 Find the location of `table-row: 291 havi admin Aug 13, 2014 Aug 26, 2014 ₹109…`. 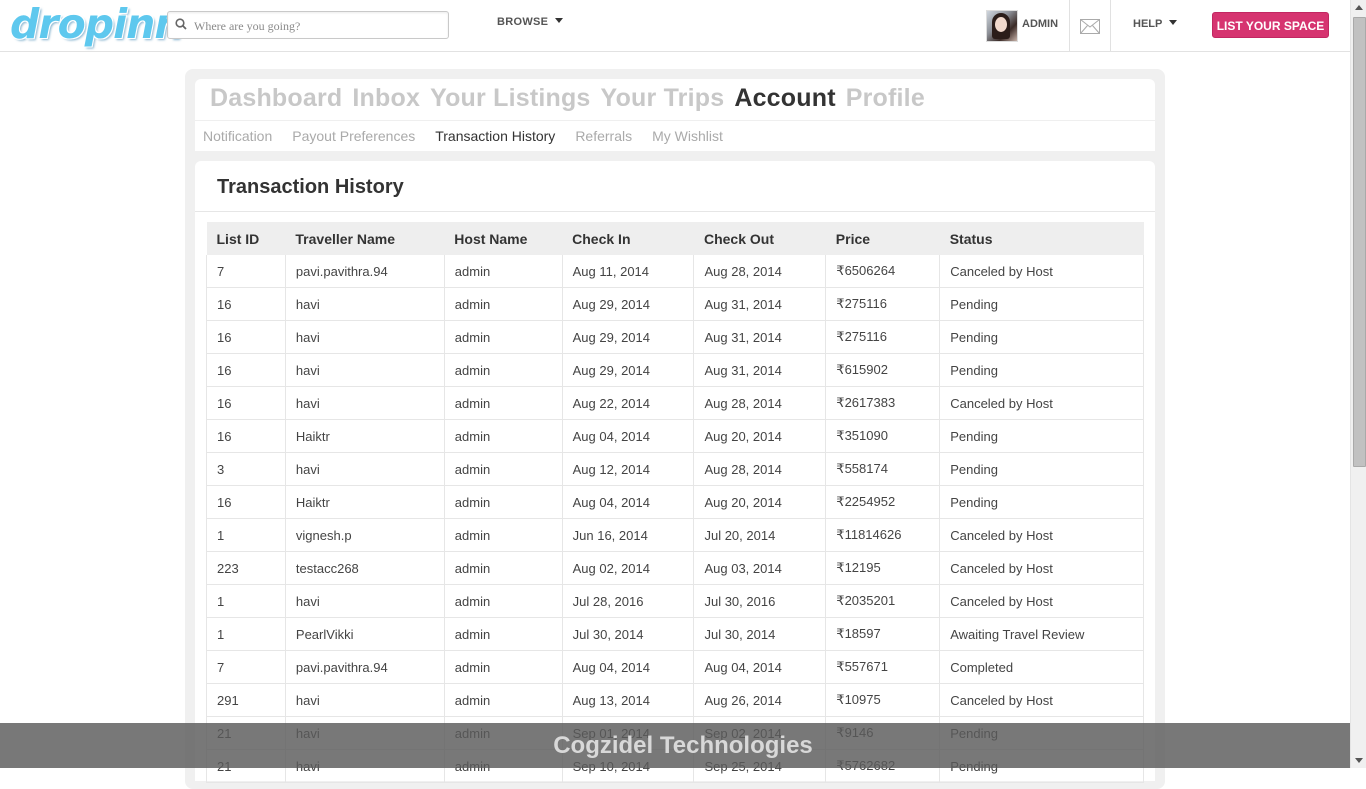

table-row: 291 havi admin Aug 13, 2014 Aug 26, 2014 ₹109… is located at coordinates (675, 700).